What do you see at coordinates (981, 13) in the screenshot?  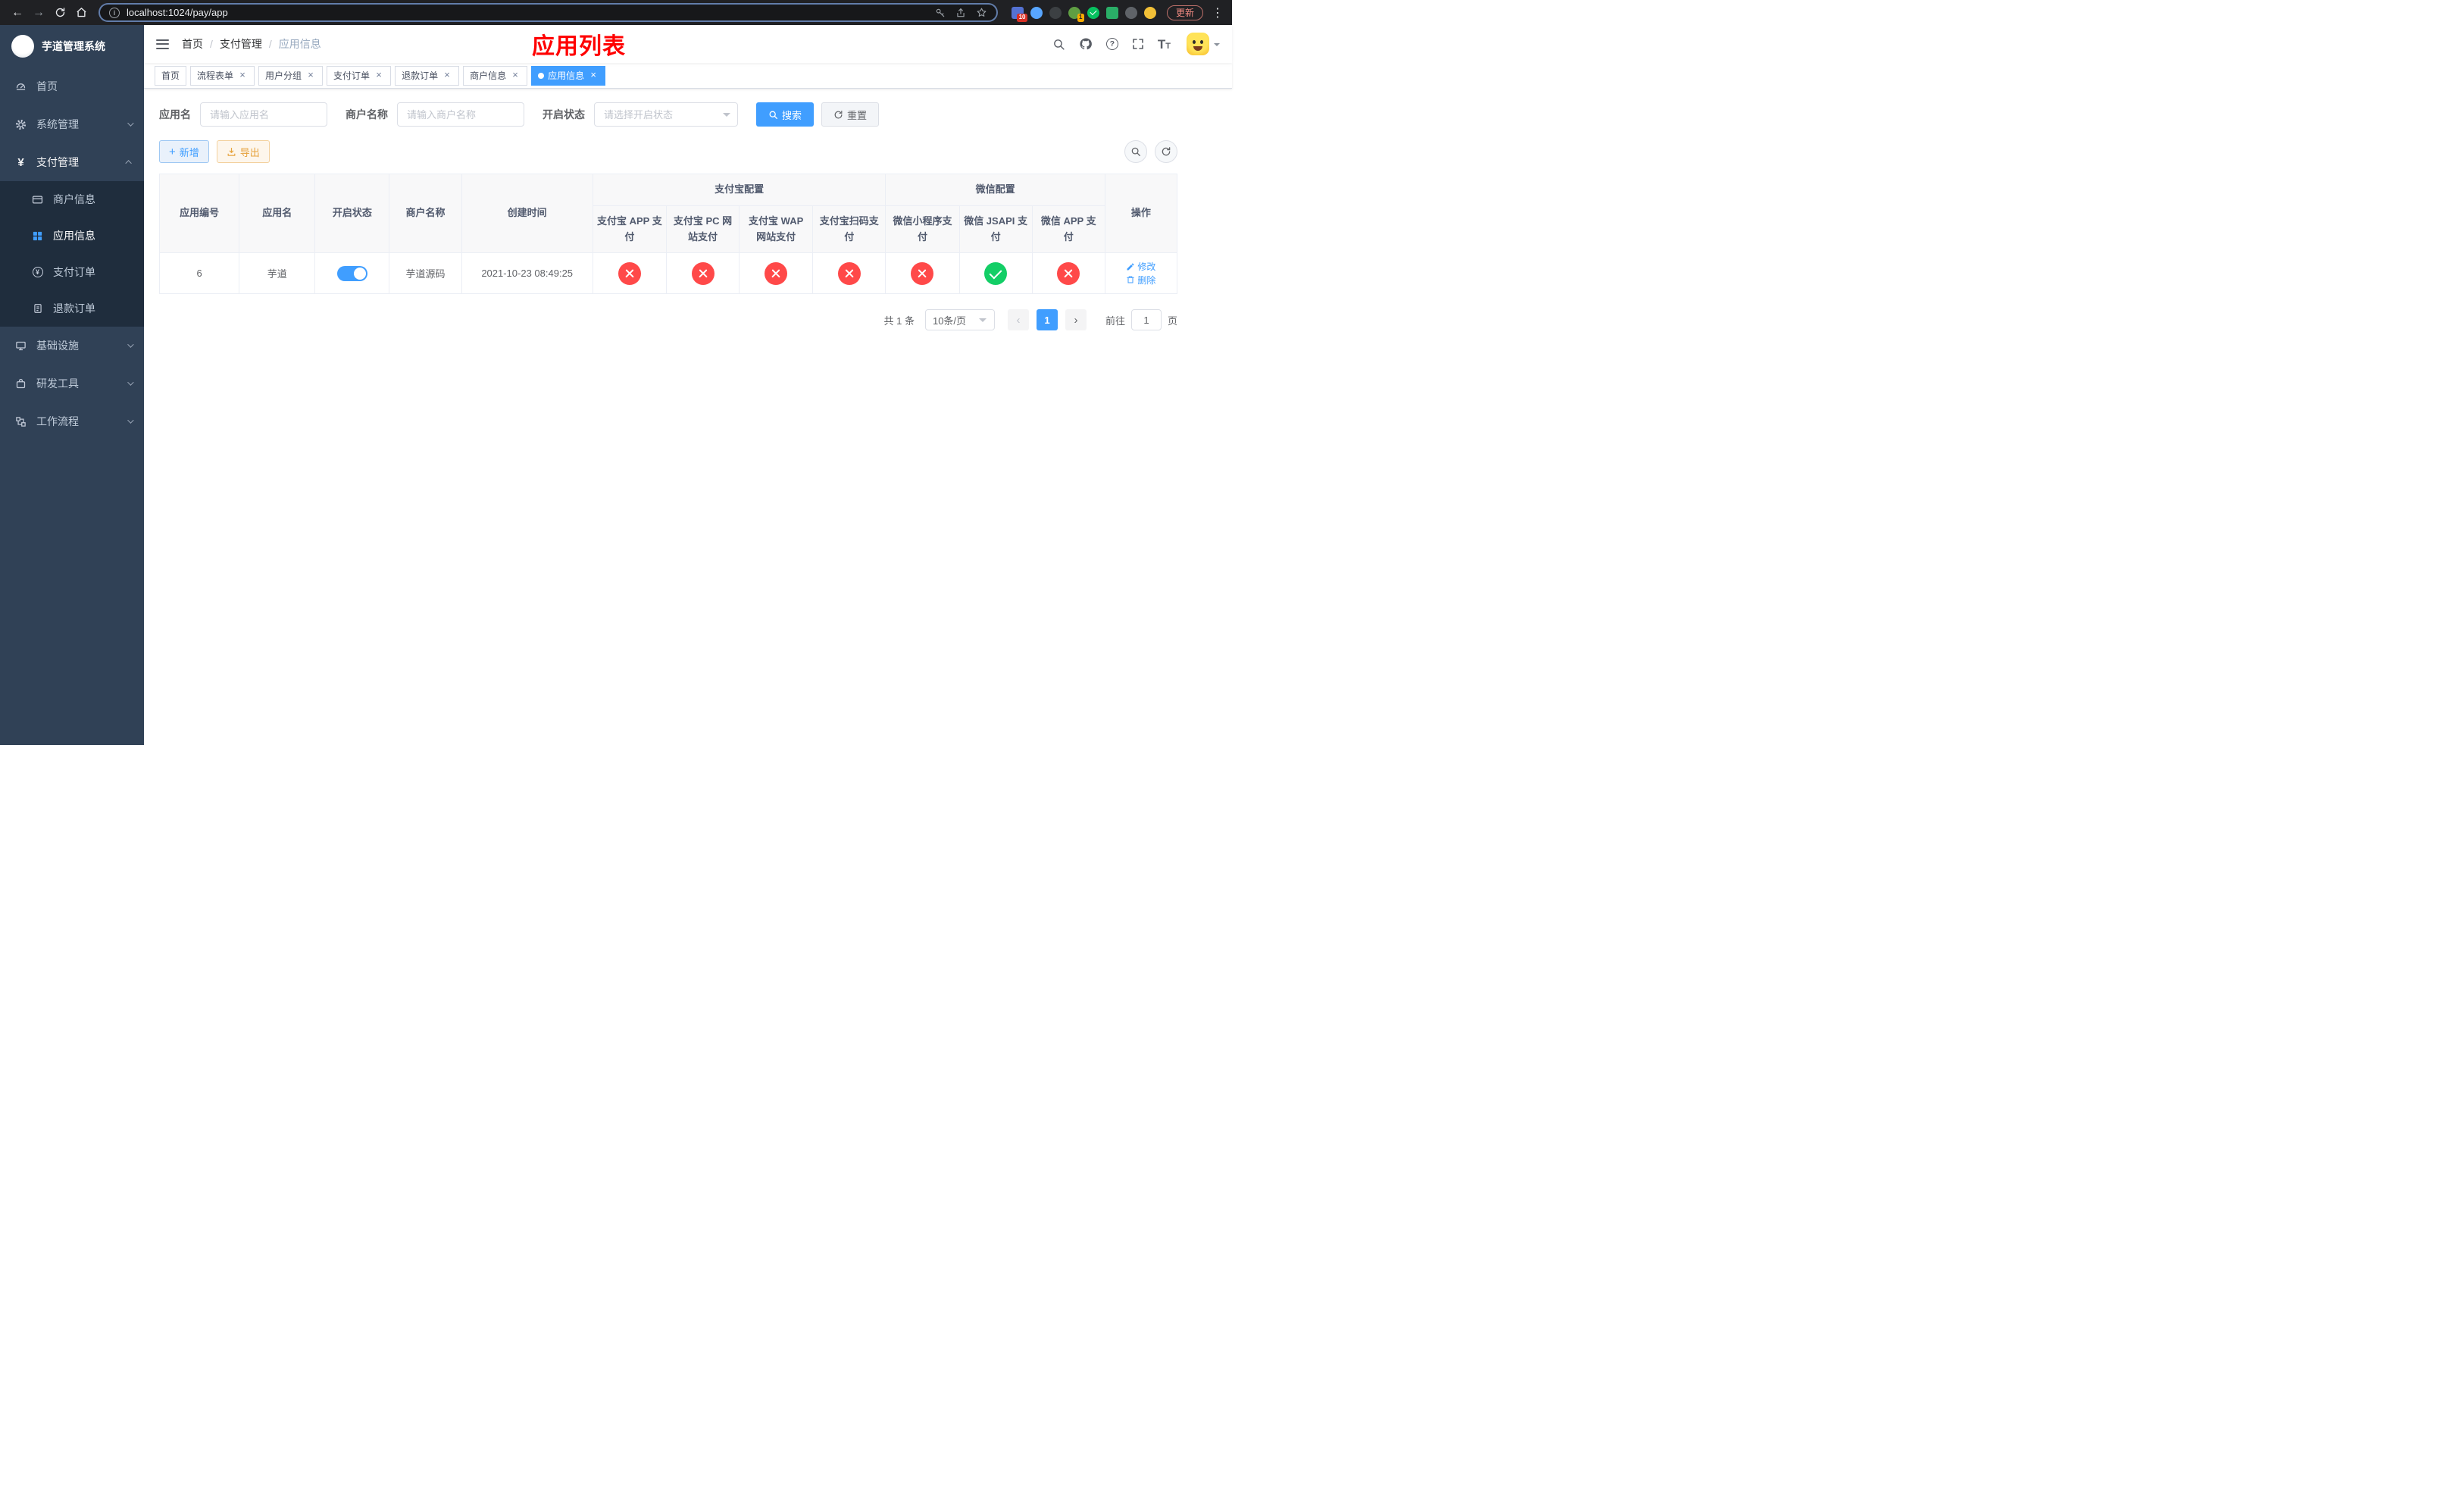 I see `bookmark-star-icon` at bounding box center [981, 13].